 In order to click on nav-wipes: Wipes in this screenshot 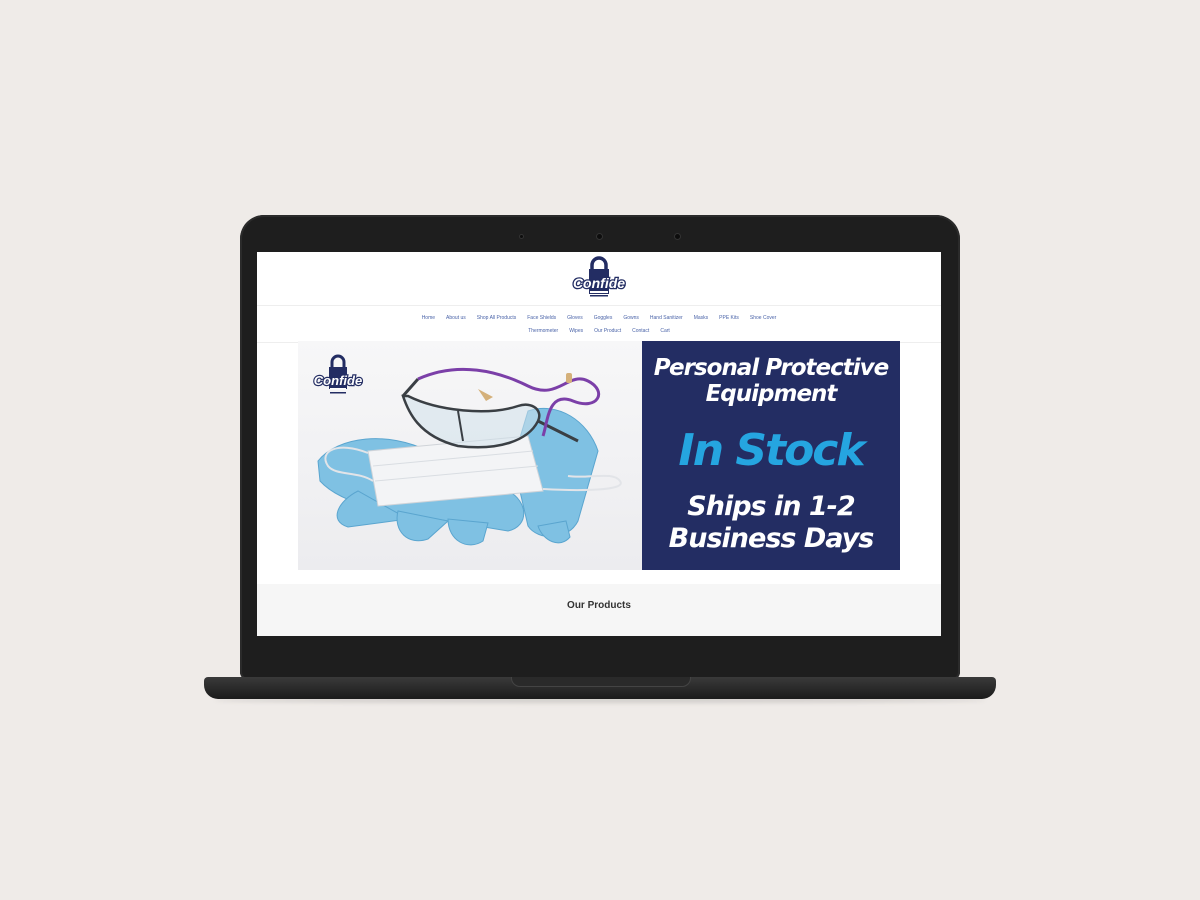, I will do `click(576, 331)`.